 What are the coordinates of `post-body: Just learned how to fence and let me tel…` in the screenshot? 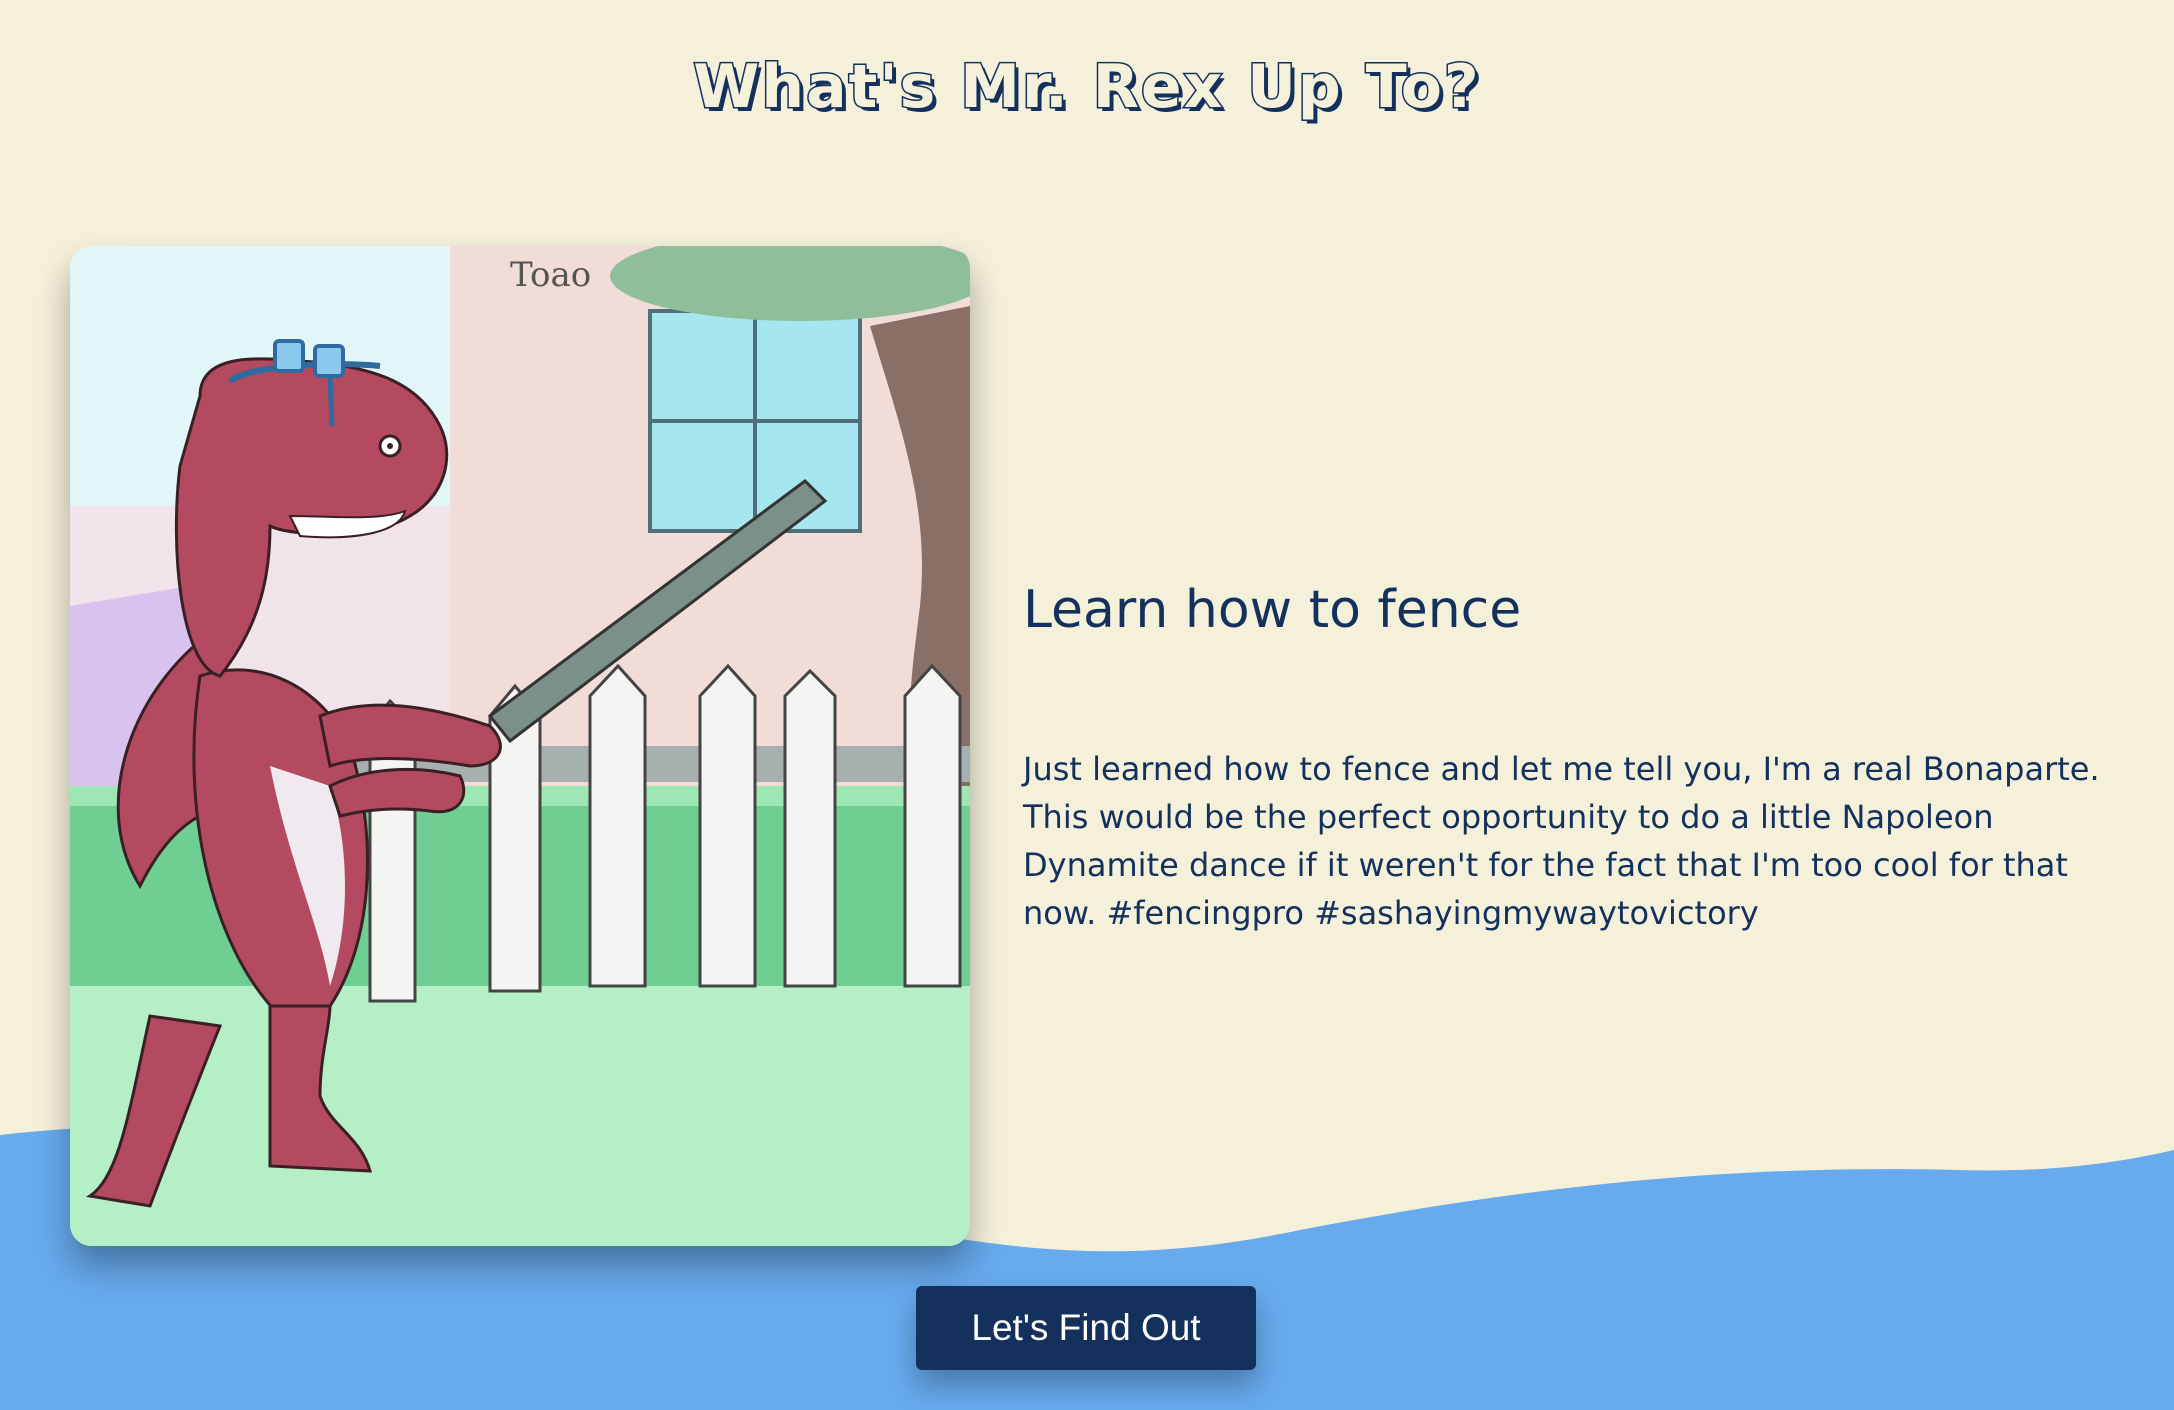 It's located at (1561, 841).